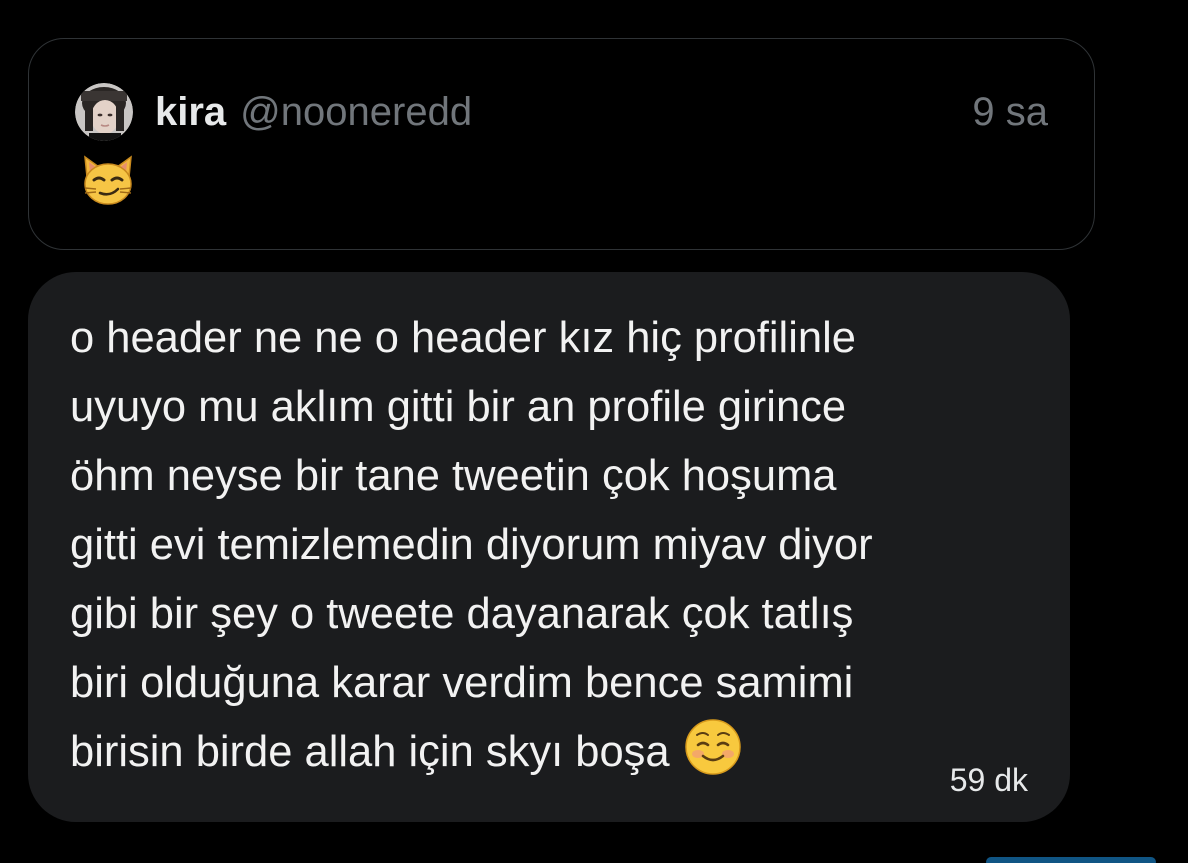  What do you see at coordinates (561, 112) in the screenshot?
I see `quoted-tweet-header: kira @nooneredd 9 sa` at bounding box center [561, 112].